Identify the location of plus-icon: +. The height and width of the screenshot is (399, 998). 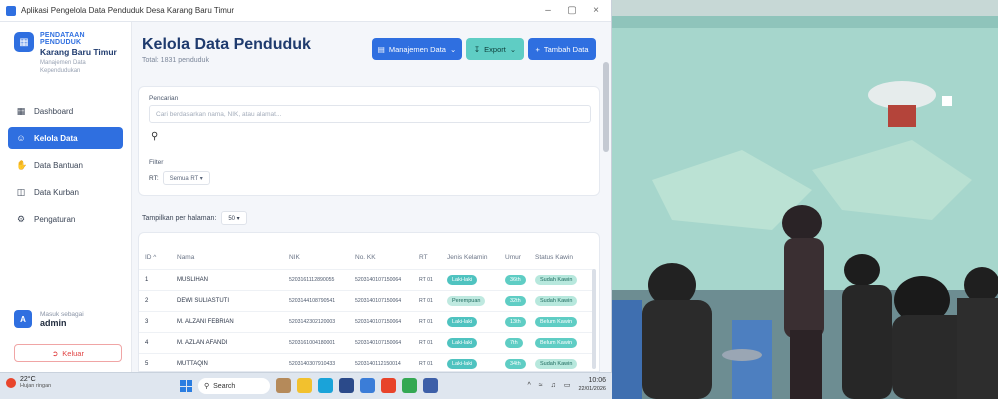
(537, 49).